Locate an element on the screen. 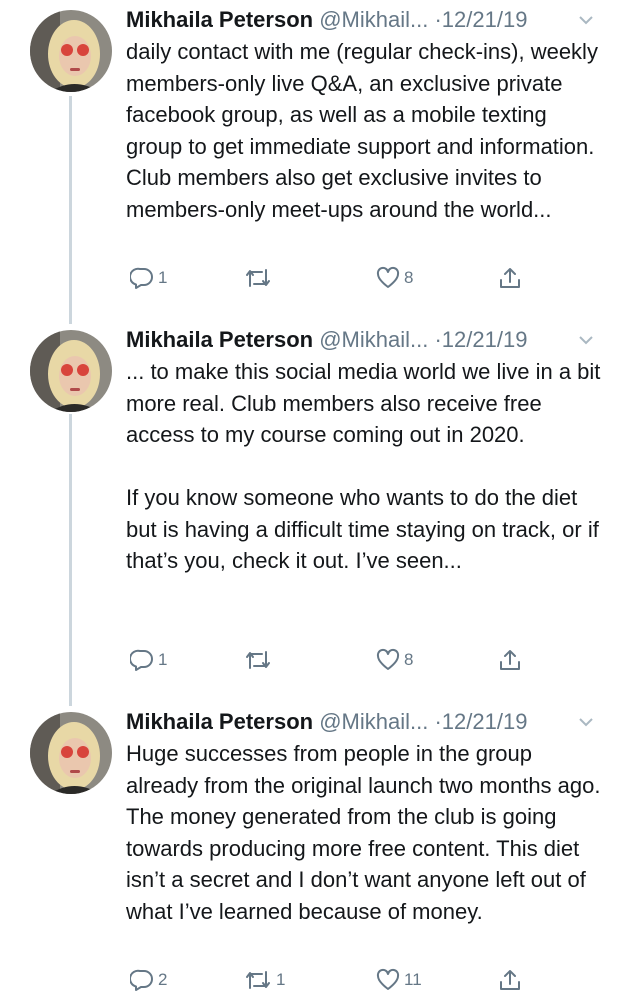  like-button: 11 is located at coordinates (399, 980).